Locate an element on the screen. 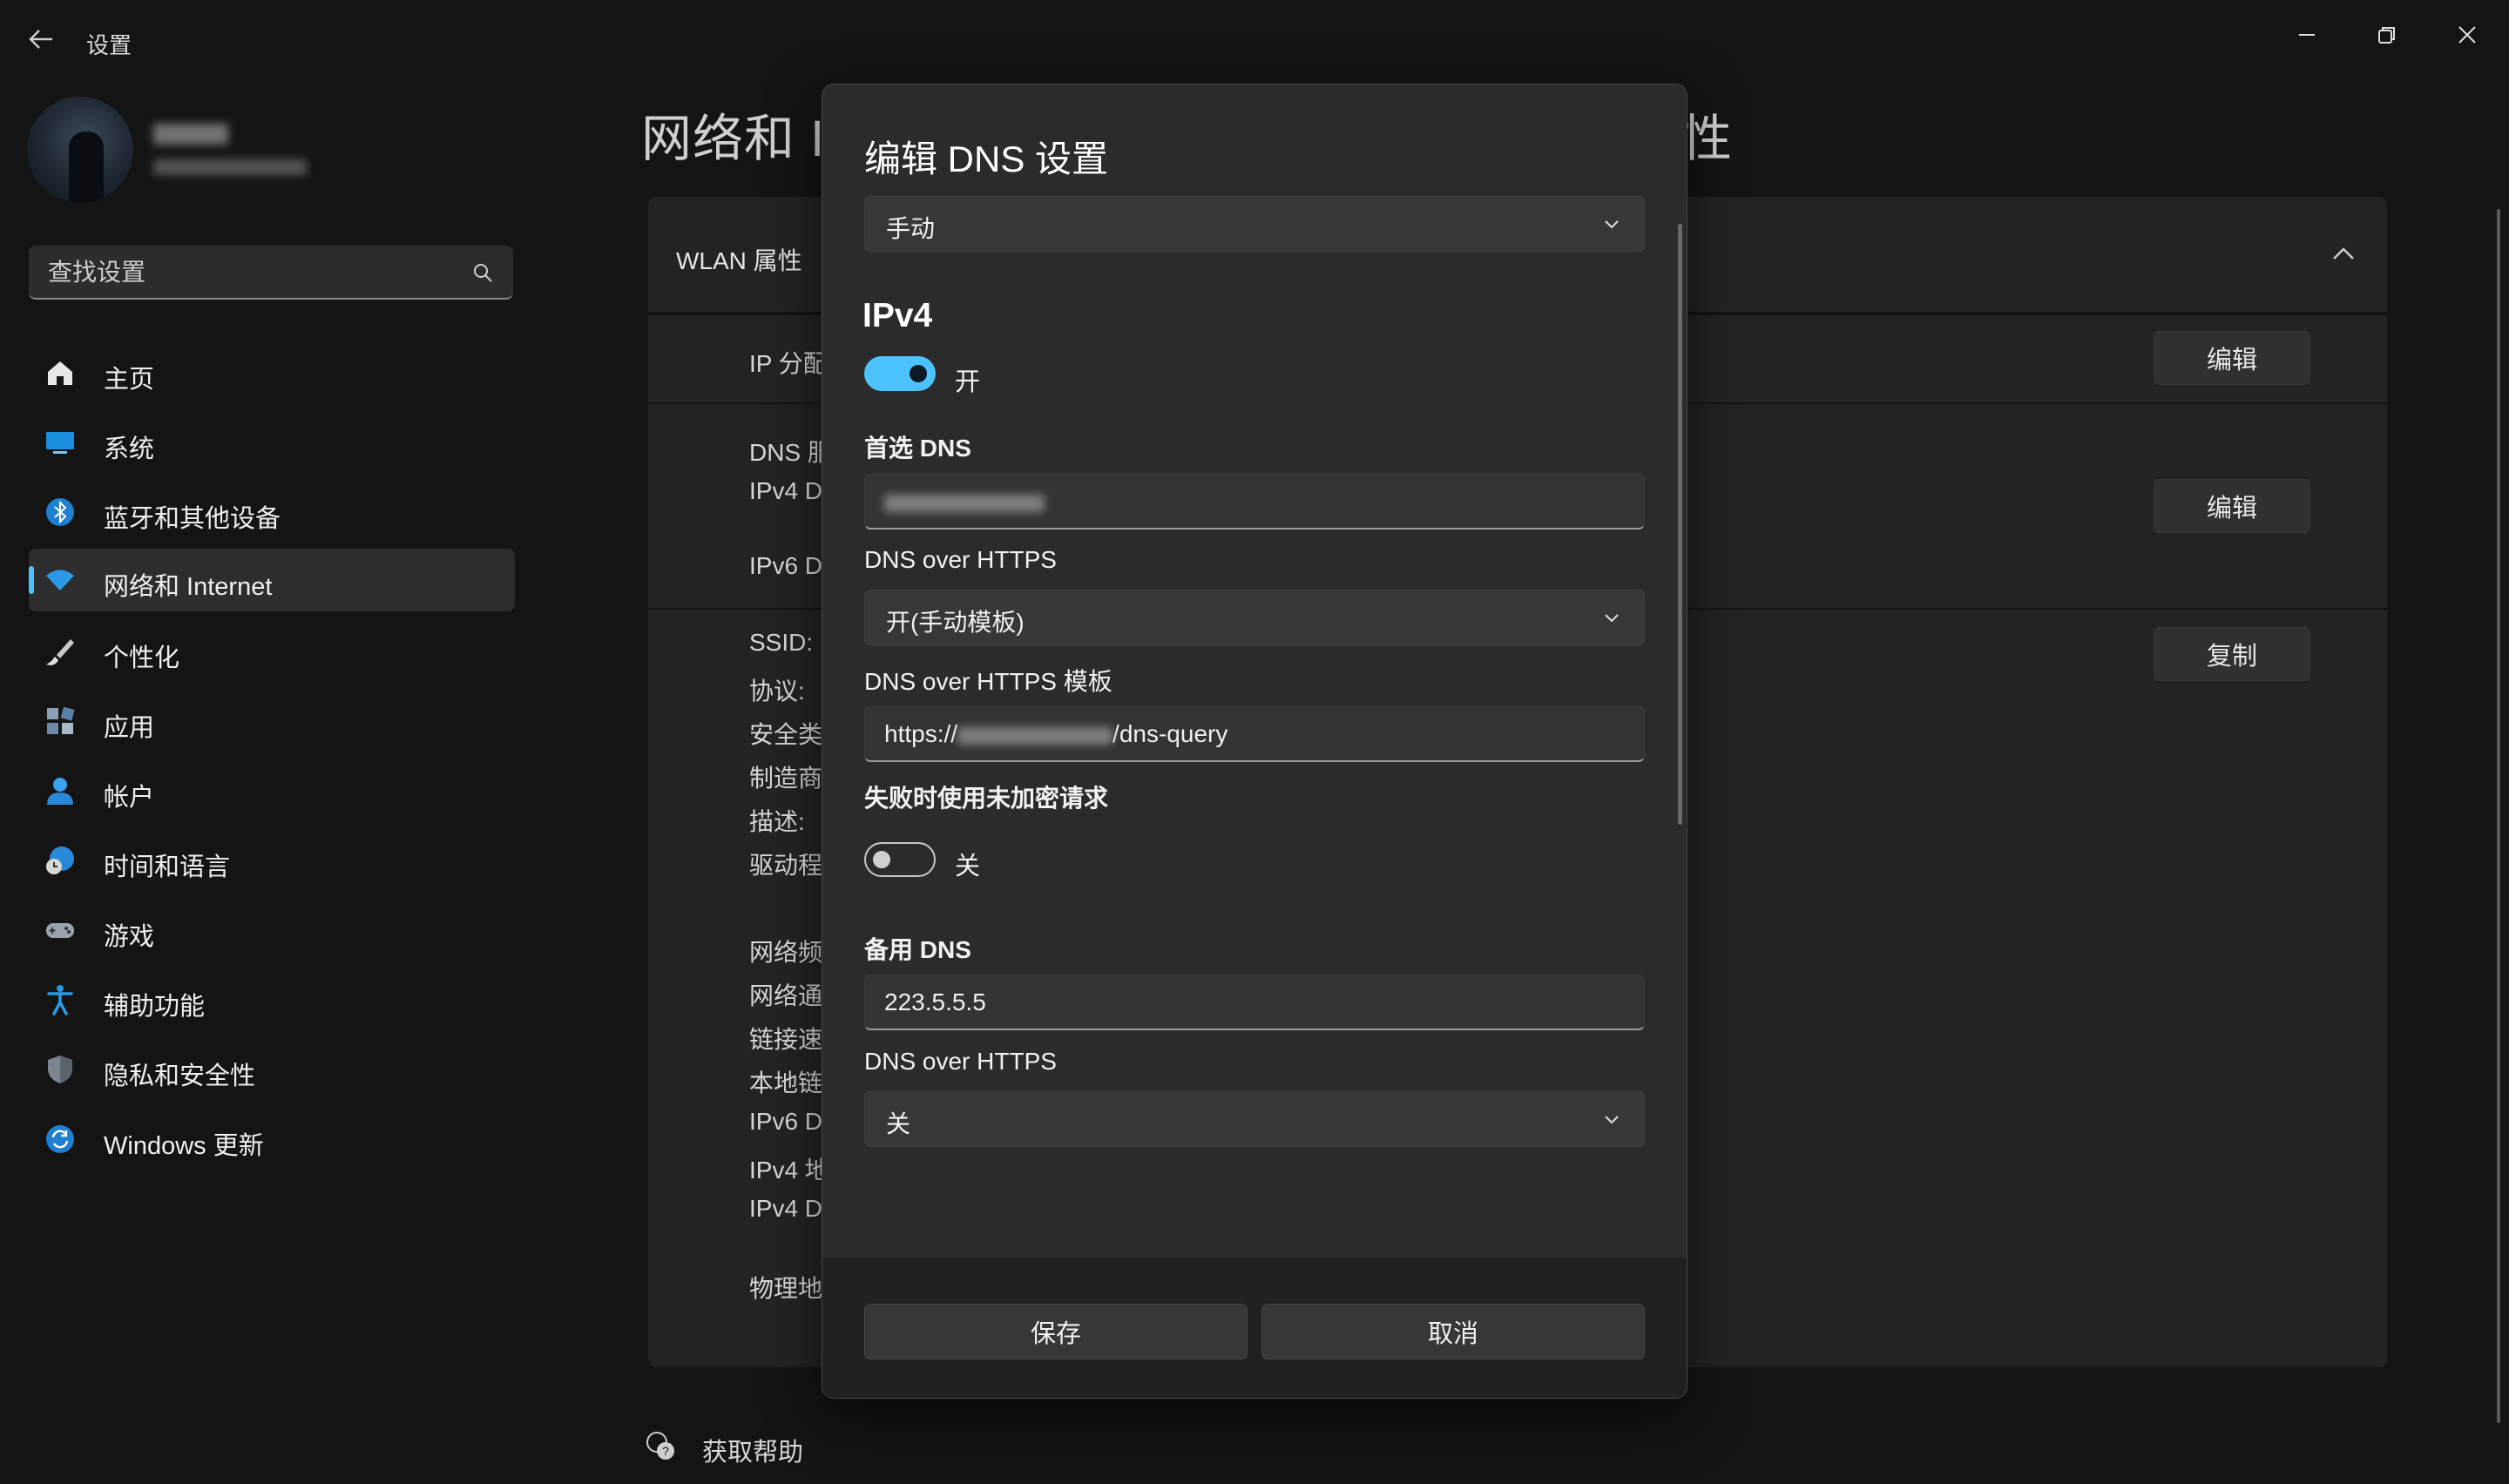  get-help-link: 获取帮助 is located at coordinates (752, 1450).